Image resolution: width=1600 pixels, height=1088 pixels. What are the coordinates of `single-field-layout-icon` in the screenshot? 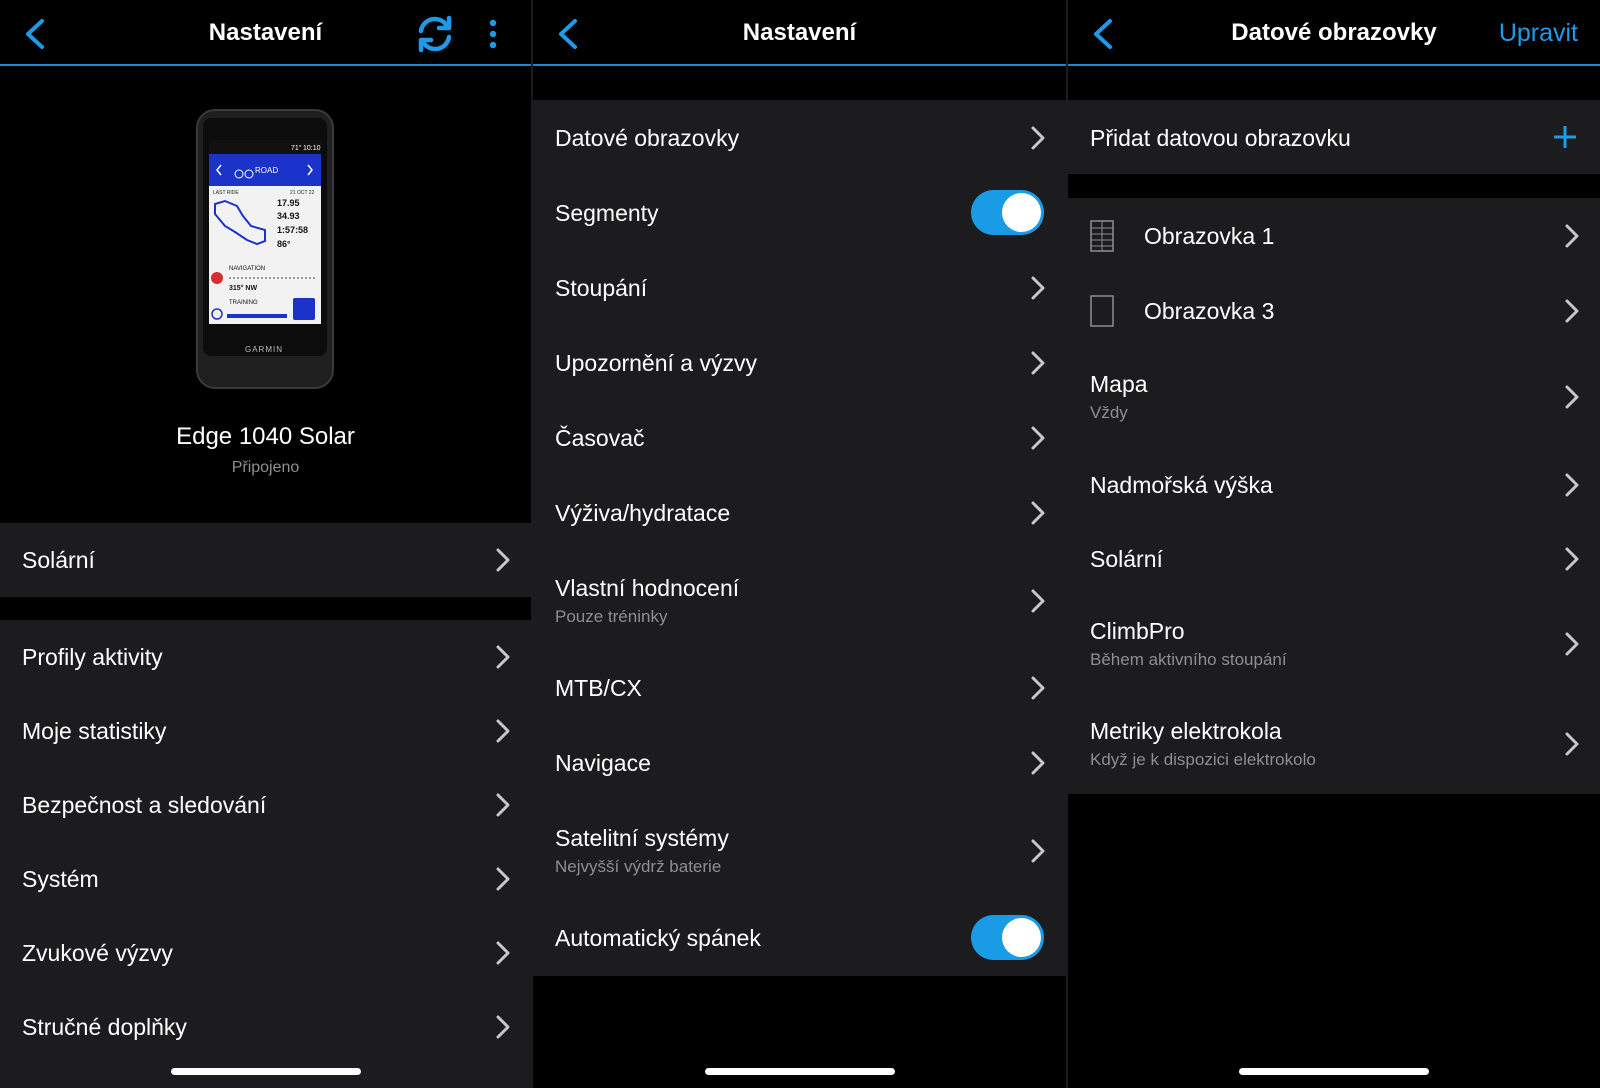 It's located at (1102, 311).